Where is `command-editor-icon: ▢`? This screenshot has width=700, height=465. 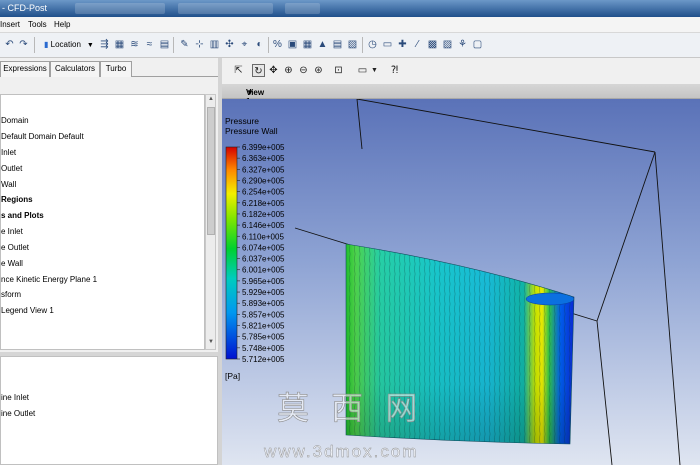 command-editor-icon: ▢ is located at coordinates (477, 44).